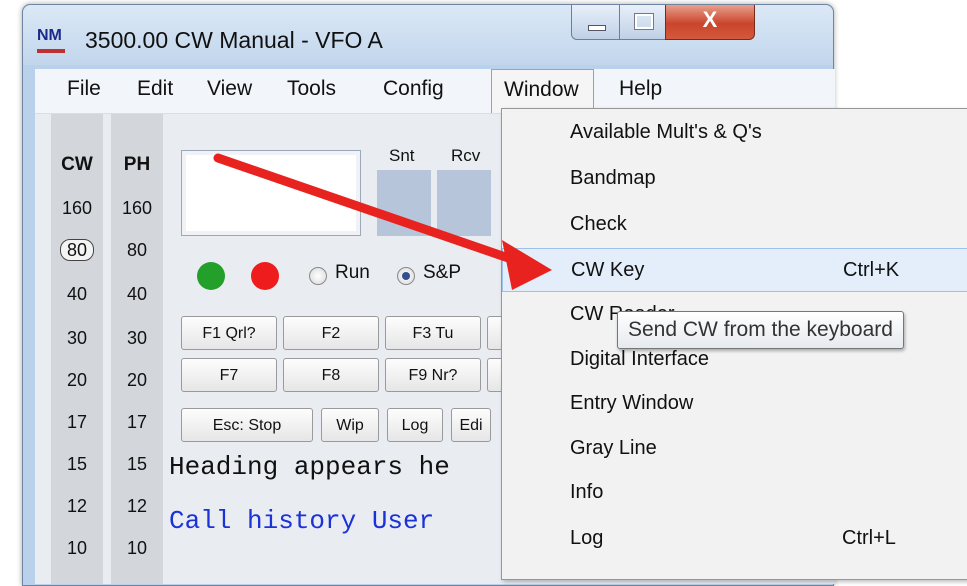 The width and height of the screenshot is (967, 586). What do you see at coordinates (234, 40) in the screenshot?
I see `window-title: 3500.00 CW Manual - VFO A` at bounding box center [234, 40].